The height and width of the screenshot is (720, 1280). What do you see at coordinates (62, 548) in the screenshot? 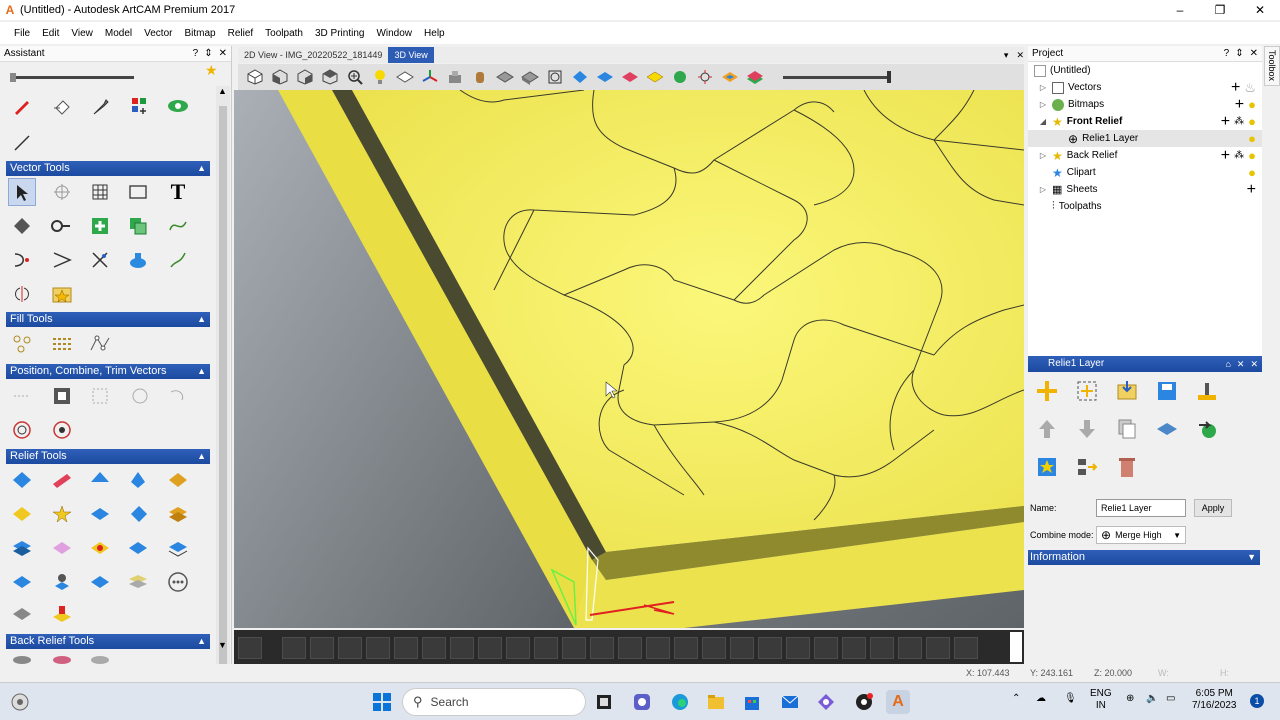
I see `scale-relief-icon` at bounding box center [62, 548].